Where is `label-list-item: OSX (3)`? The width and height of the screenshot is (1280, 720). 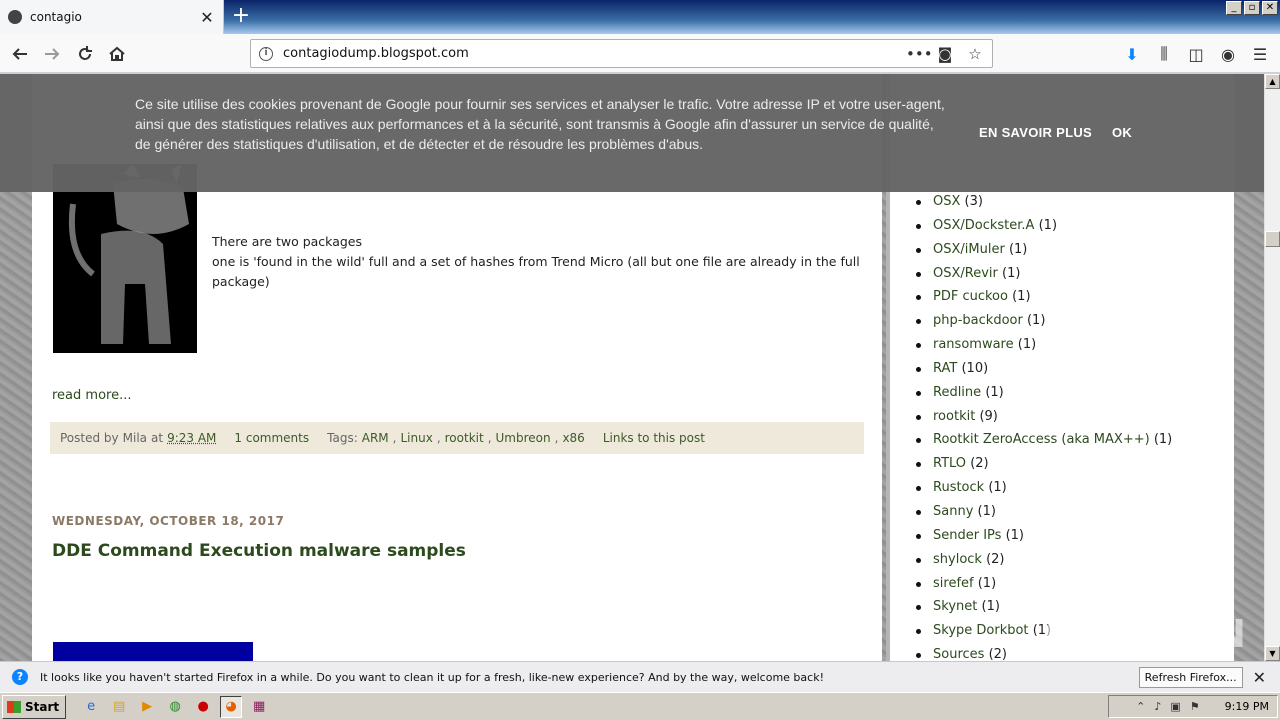
label-list-item: OSX (3) is located at coordinates (1044, 202).